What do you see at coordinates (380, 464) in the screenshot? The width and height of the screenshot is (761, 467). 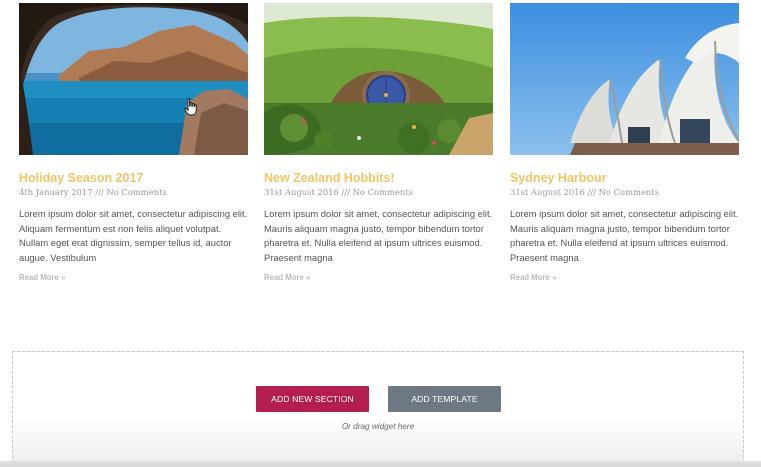 I see `bottom-divider` at bounding box center [380, 464].